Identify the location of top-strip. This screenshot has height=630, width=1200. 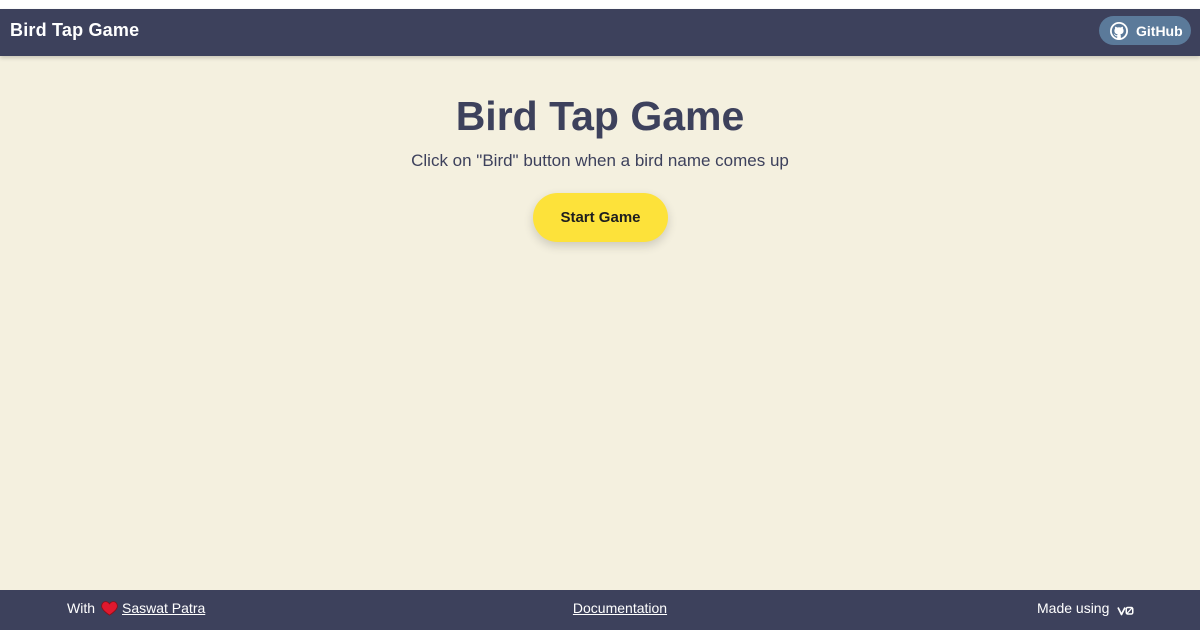
(600, 4).